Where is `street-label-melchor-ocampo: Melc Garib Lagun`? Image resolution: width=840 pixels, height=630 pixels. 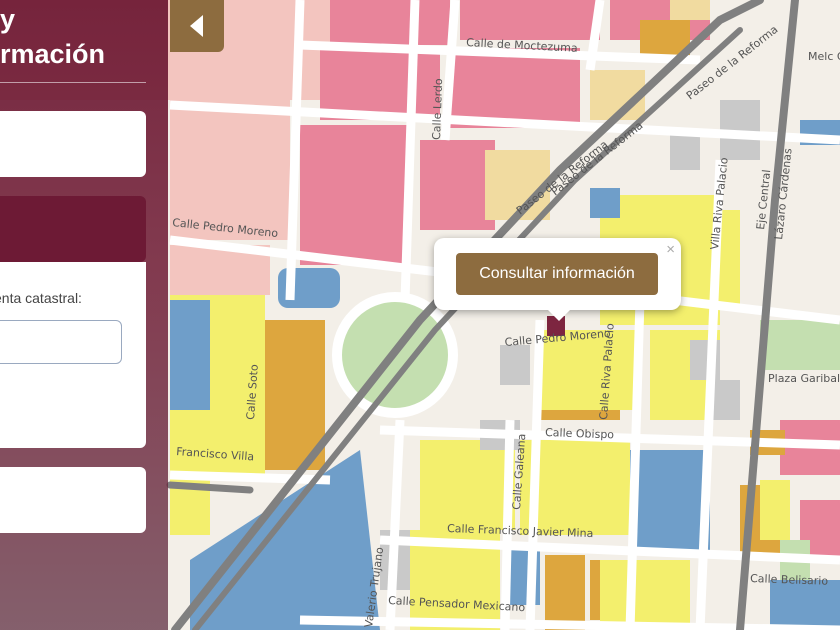
street-label-melchor-ocampo: Melc Garib Lagun is located at coordinates (824, 56).